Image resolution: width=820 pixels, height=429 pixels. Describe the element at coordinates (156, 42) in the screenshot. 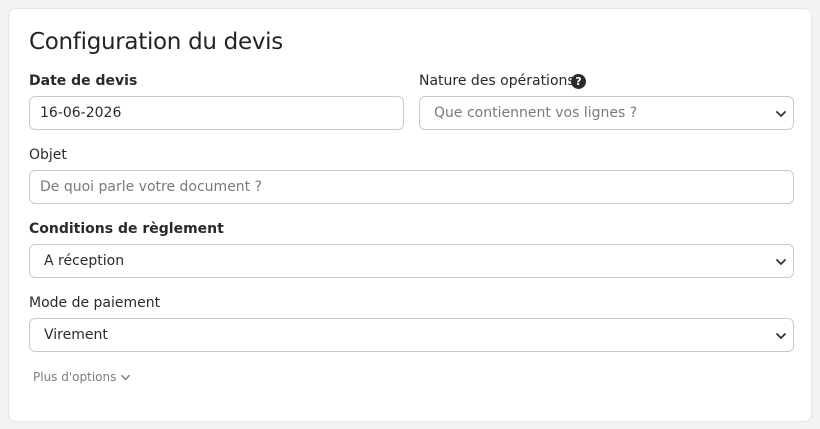

I see `card-title: Configuration du devis` at that location.